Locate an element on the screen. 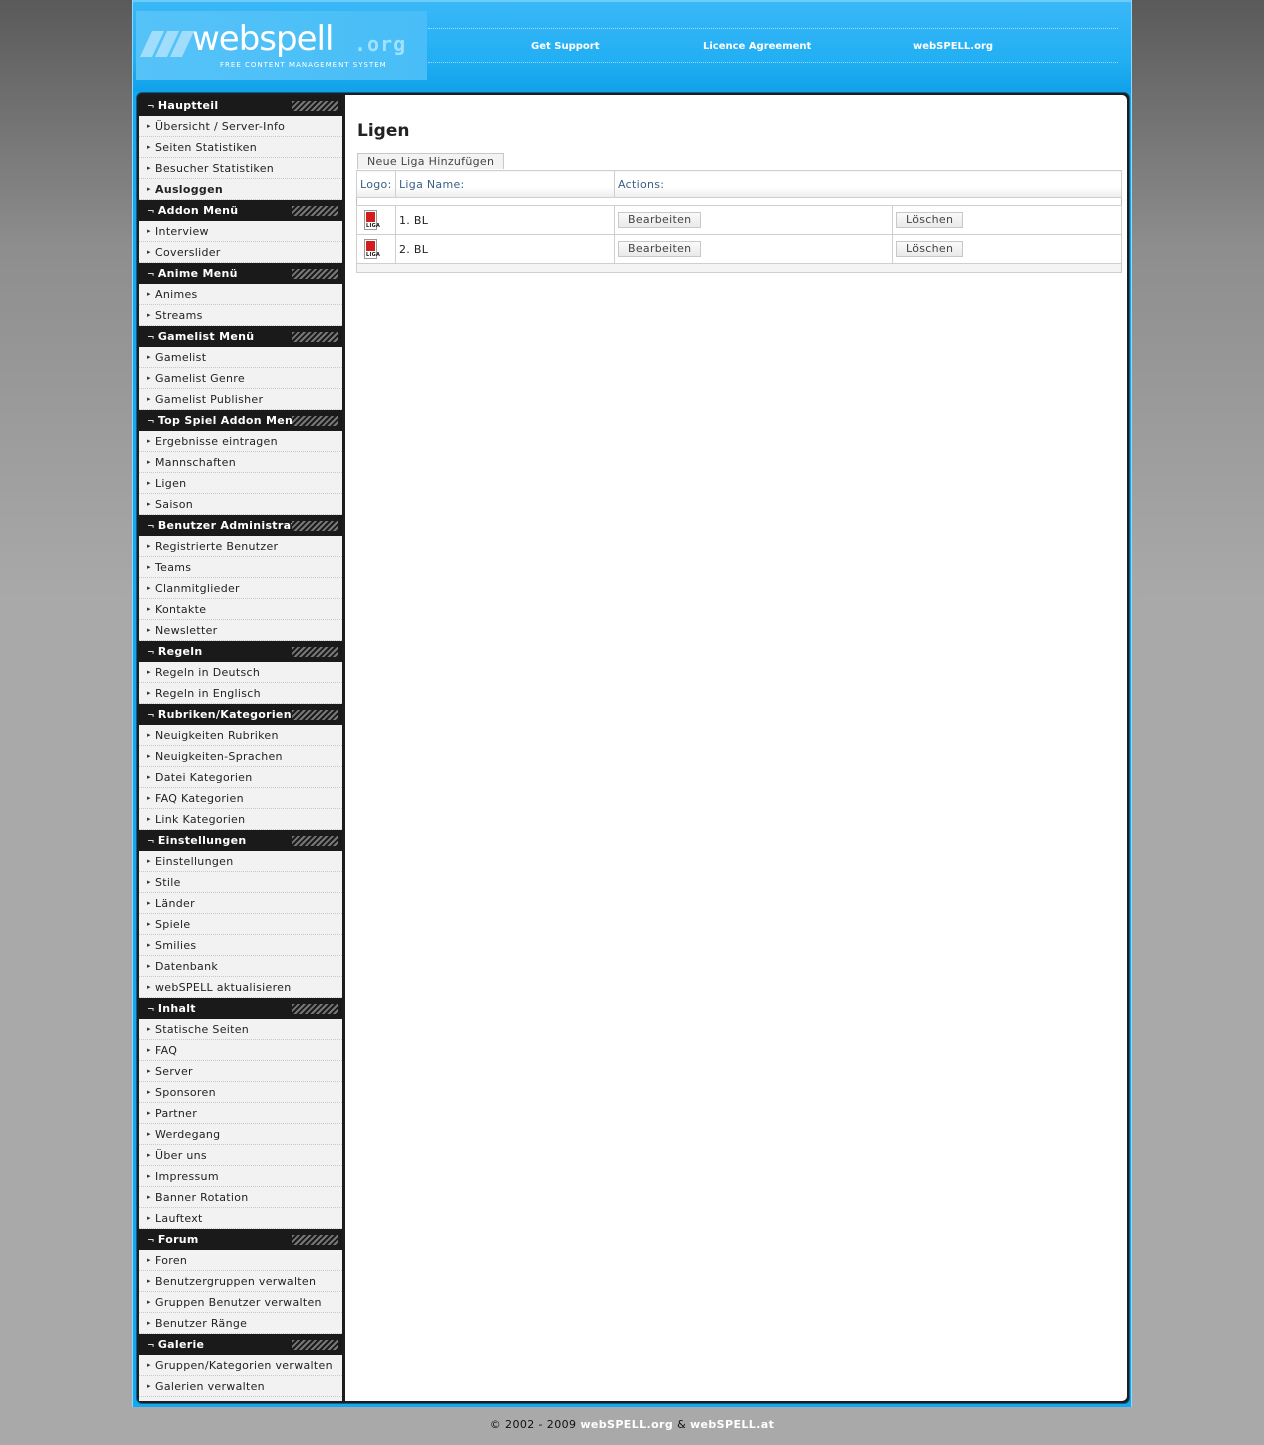 The image size is (1264, 1445). sidebar-item-galerien-verwalten: ▸ Galerien verwalten is located at coordinates (240, 1386).